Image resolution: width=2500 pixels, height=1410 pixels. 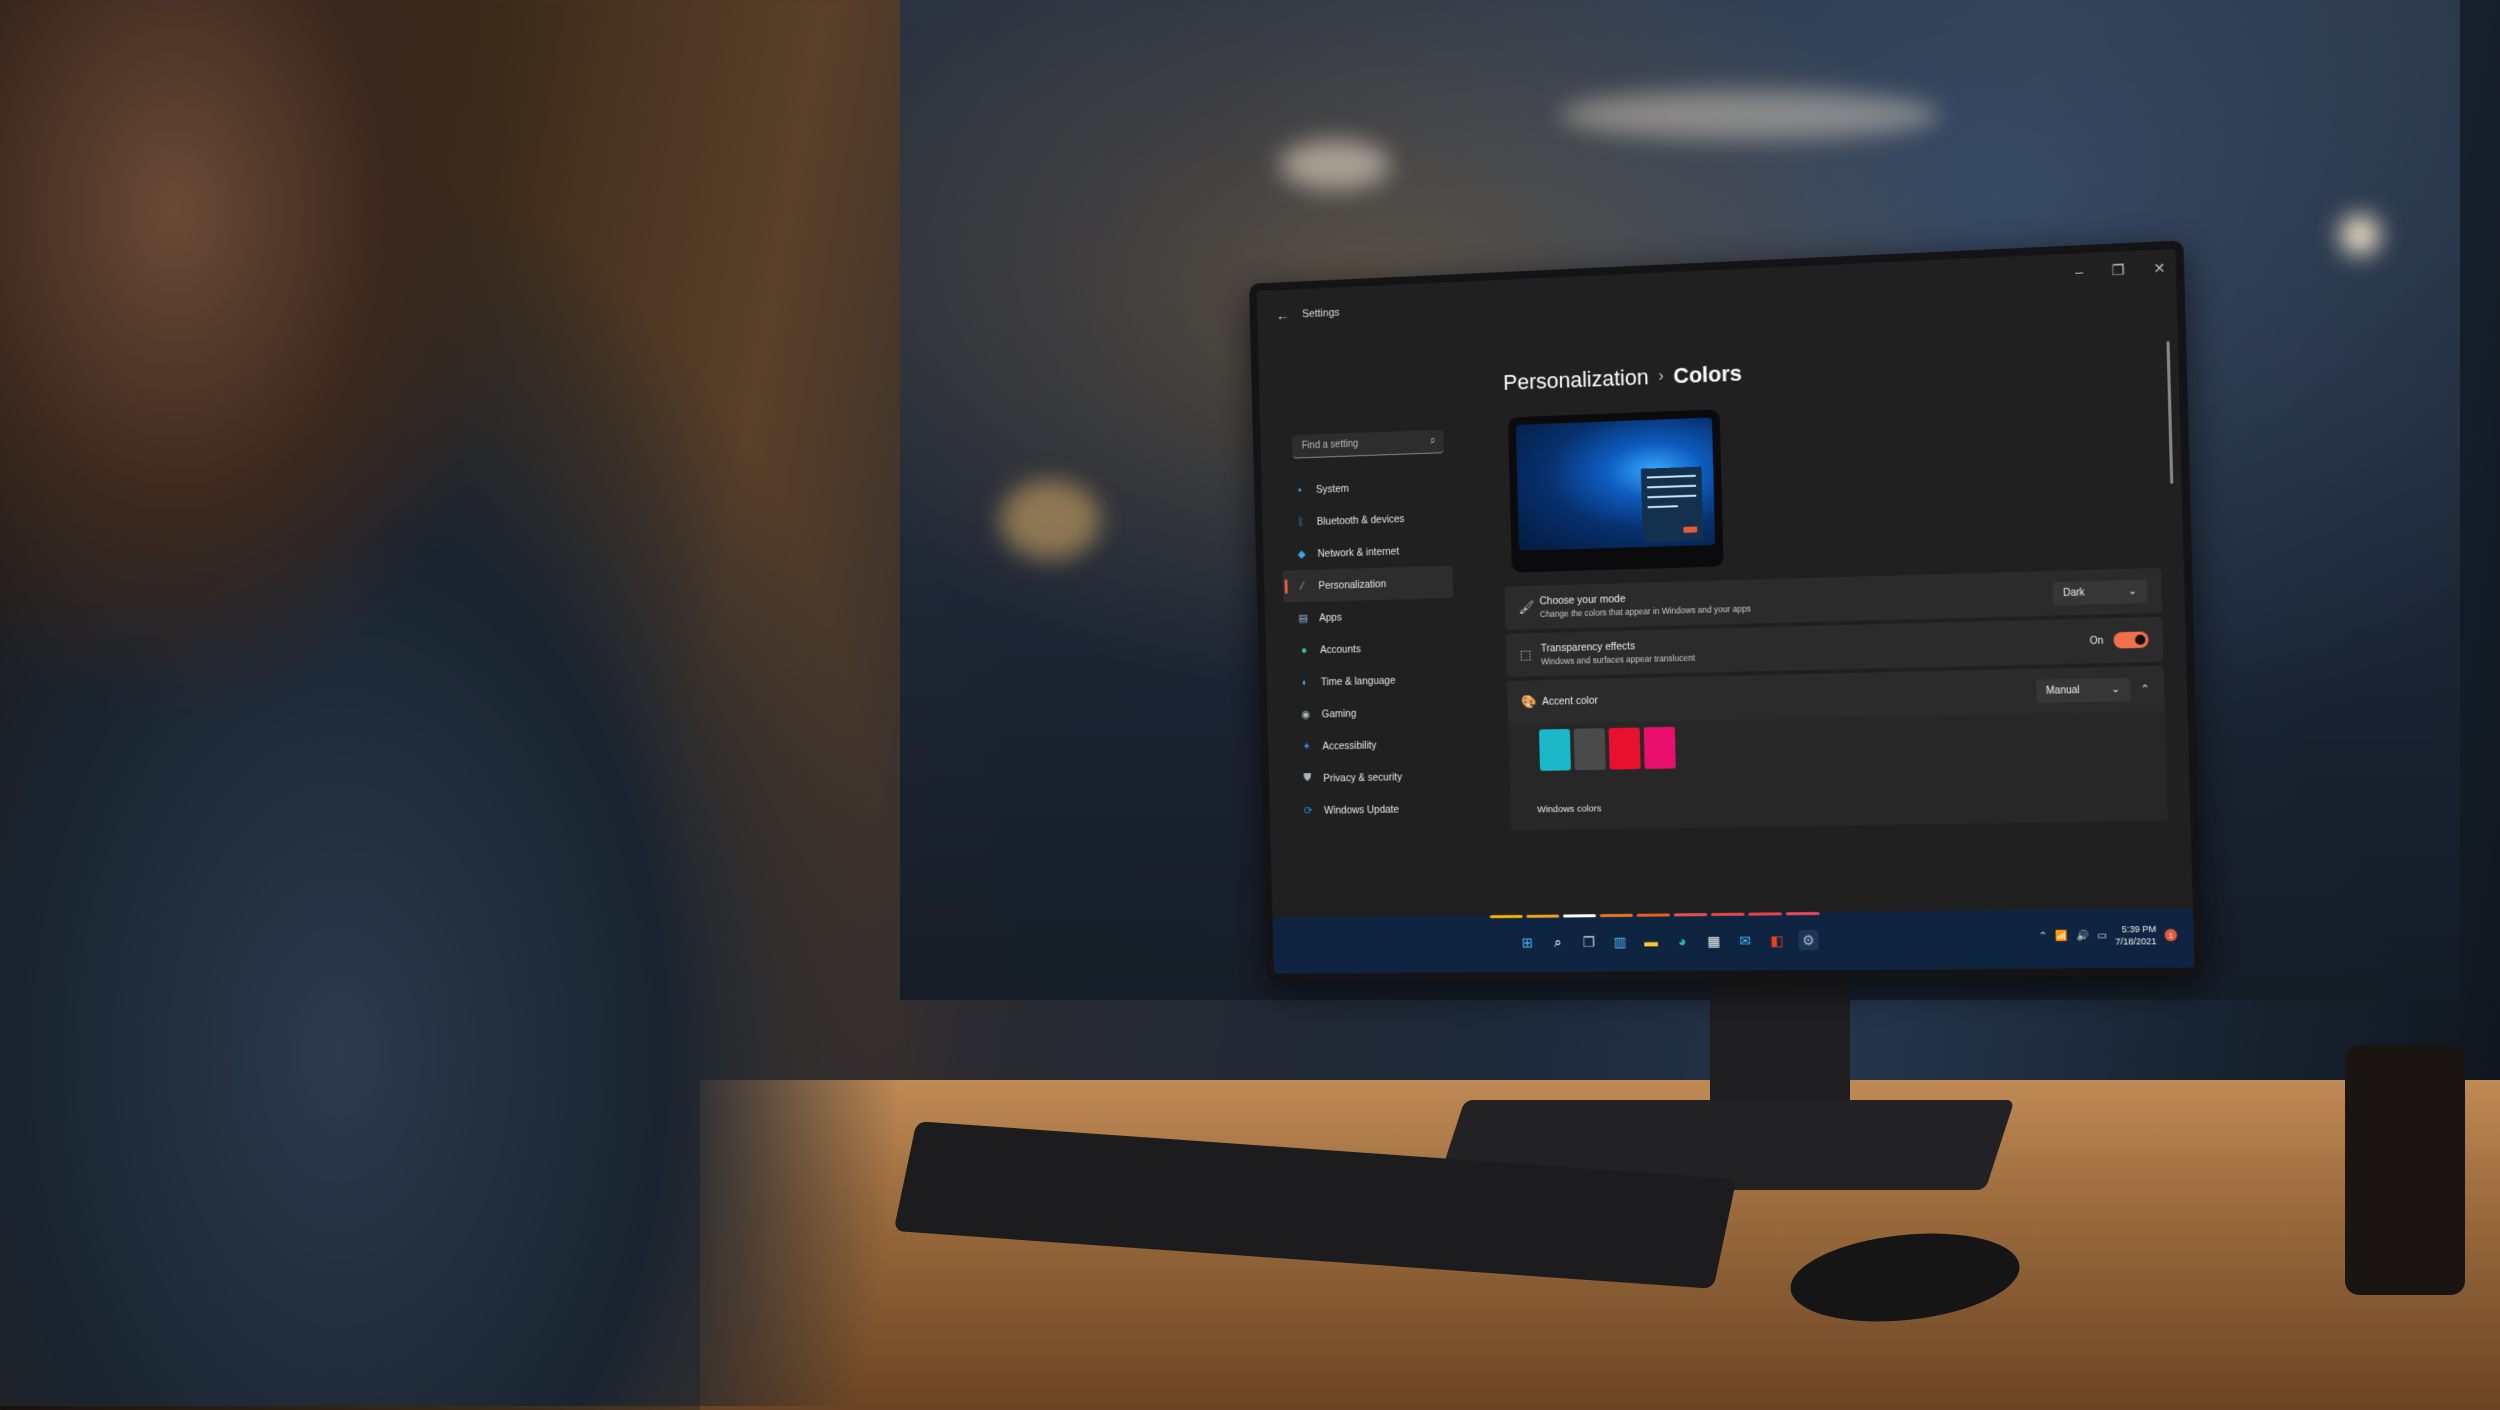 I want to click on windows-colors, so click(x=1654, y=915).